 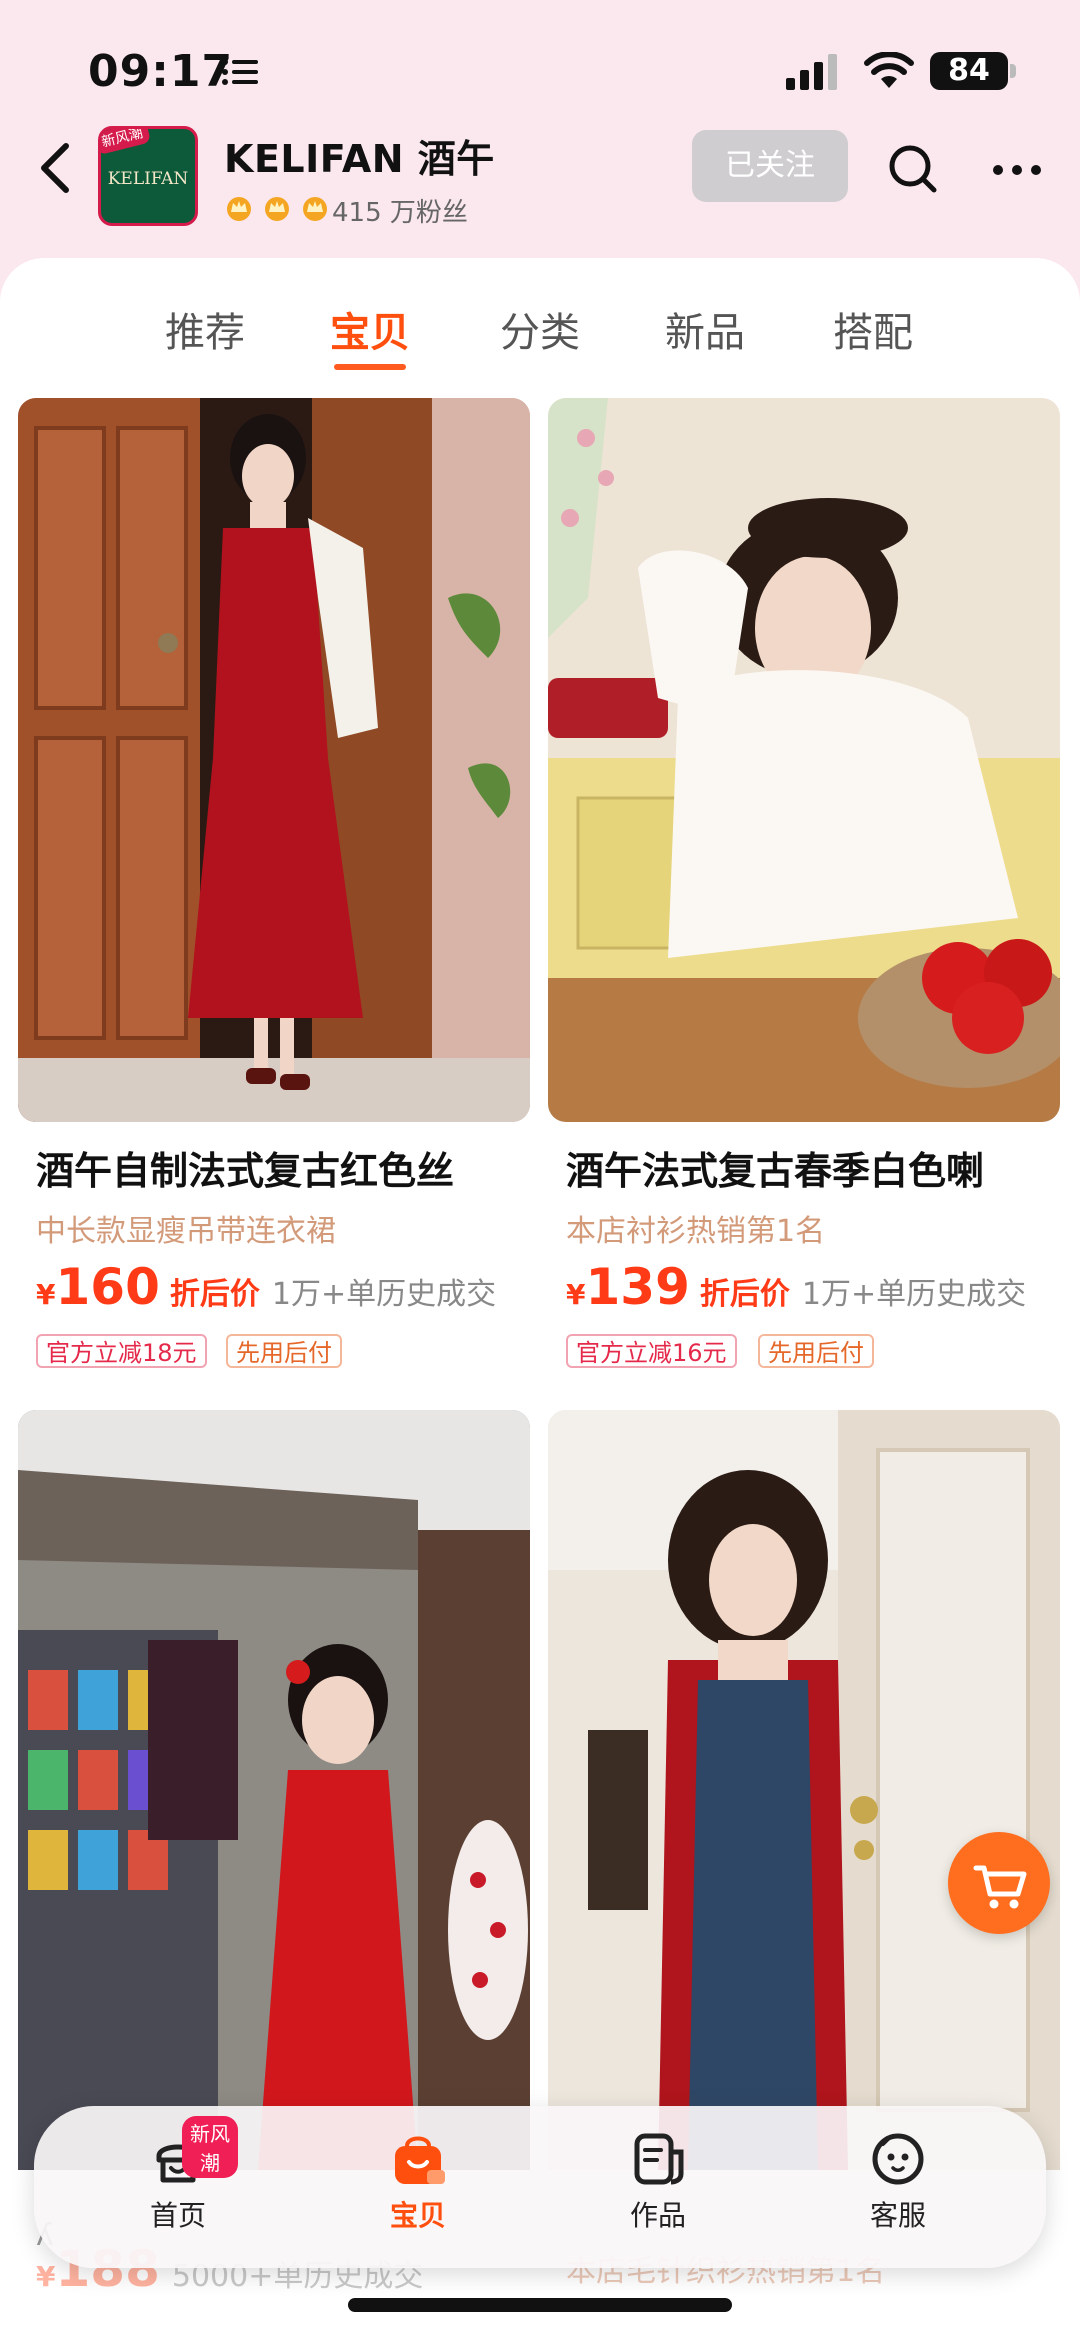 I want to click on tab-bar: 推荐 宝贝 分类 新品 搭配, so click(x=540, y=340).